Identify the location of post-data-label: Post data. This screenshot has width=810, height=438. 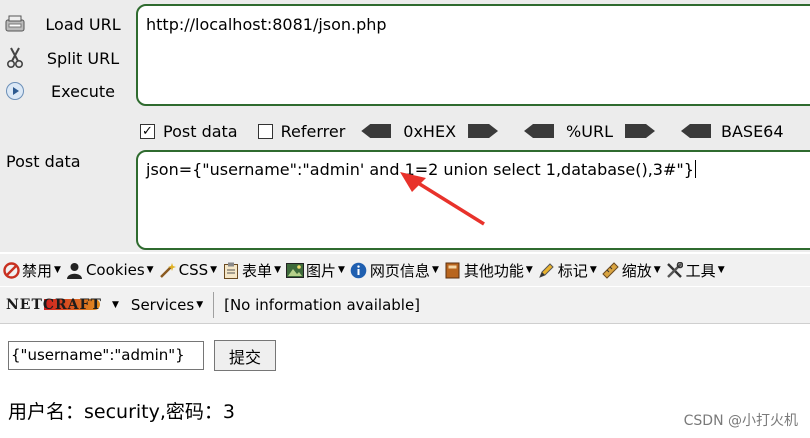
(43, 161).